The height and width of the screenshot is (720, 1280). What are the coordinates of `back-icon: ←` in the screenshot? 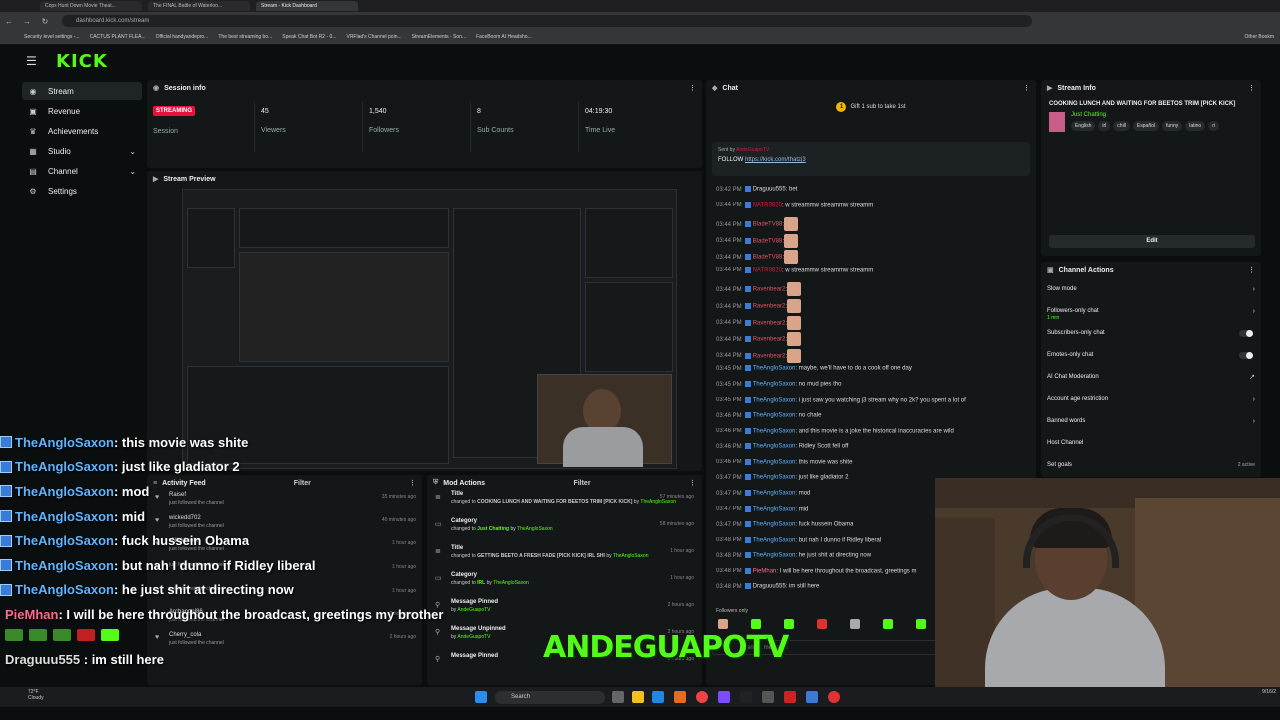 It's located at (9, 21).